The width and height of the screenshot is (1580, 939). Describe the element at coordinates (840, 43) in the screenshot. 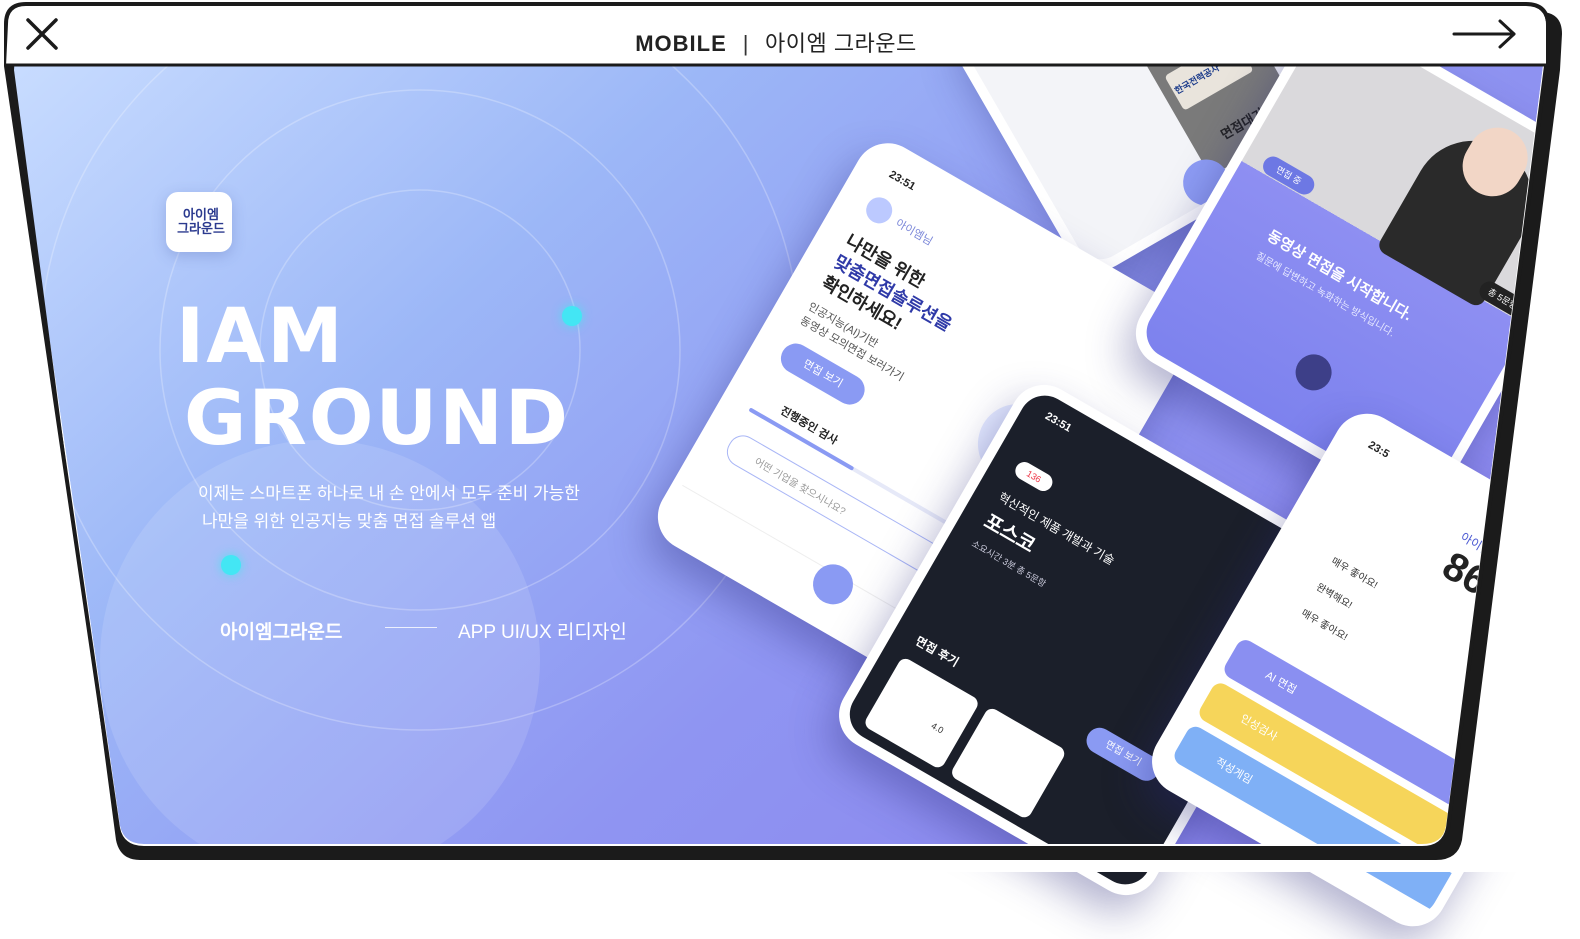

I see `page-title: 아이엠 그라운드` at that location.